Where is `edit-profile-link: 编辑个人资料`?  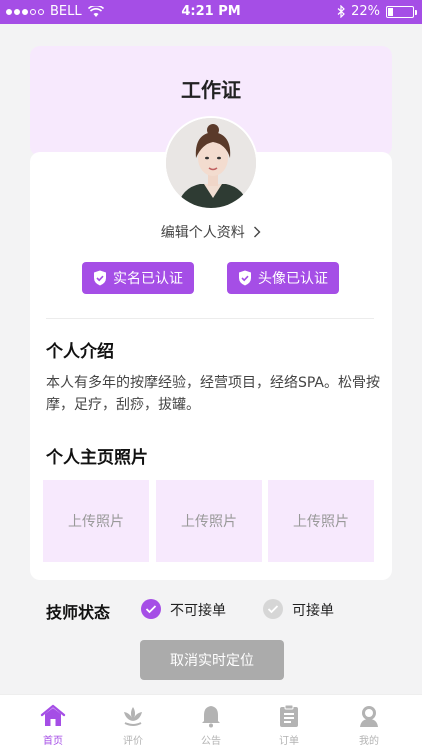
edit-profile-link: 编辑个人资料 is located at coordinates (211, 232).